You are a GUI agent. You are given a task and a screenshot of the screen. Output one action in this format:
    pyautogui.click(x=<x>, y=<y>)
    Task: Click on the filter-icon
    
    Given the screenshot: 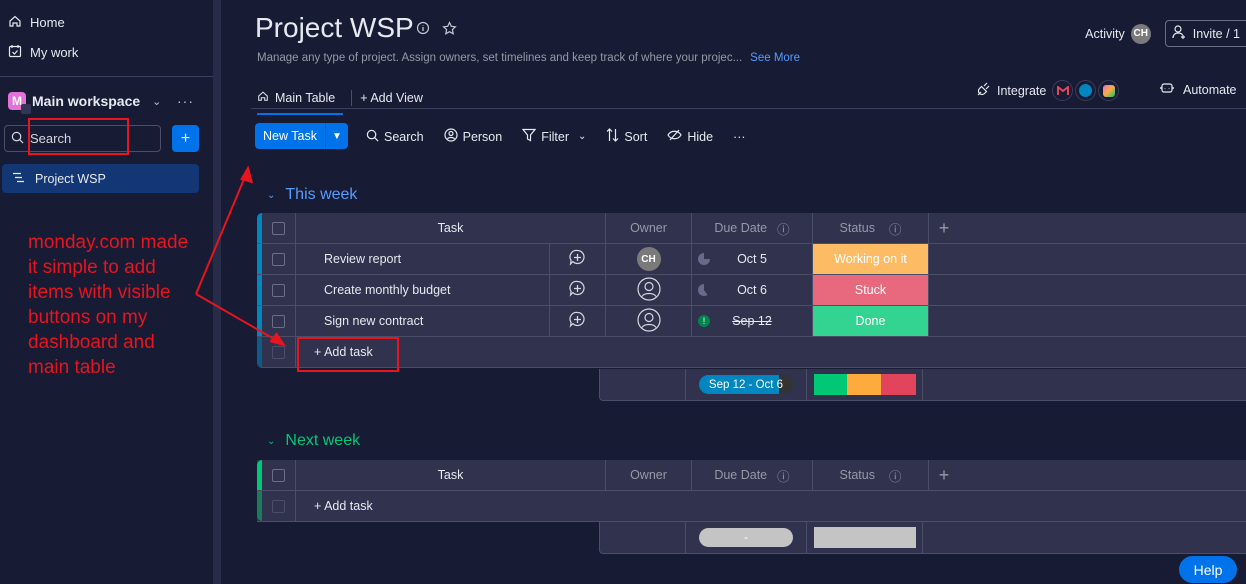 What is the action you would take?
    pyautogui.click(x=529, y=136)
    